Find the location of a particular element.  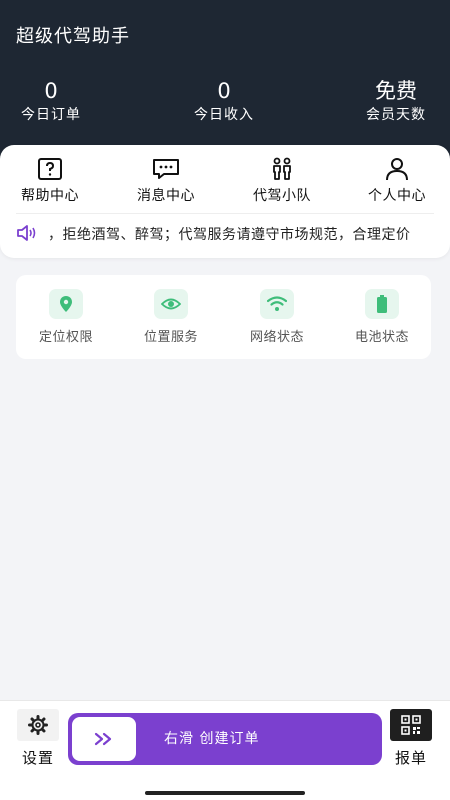

battery-icon is located at coordinates (382, 304).